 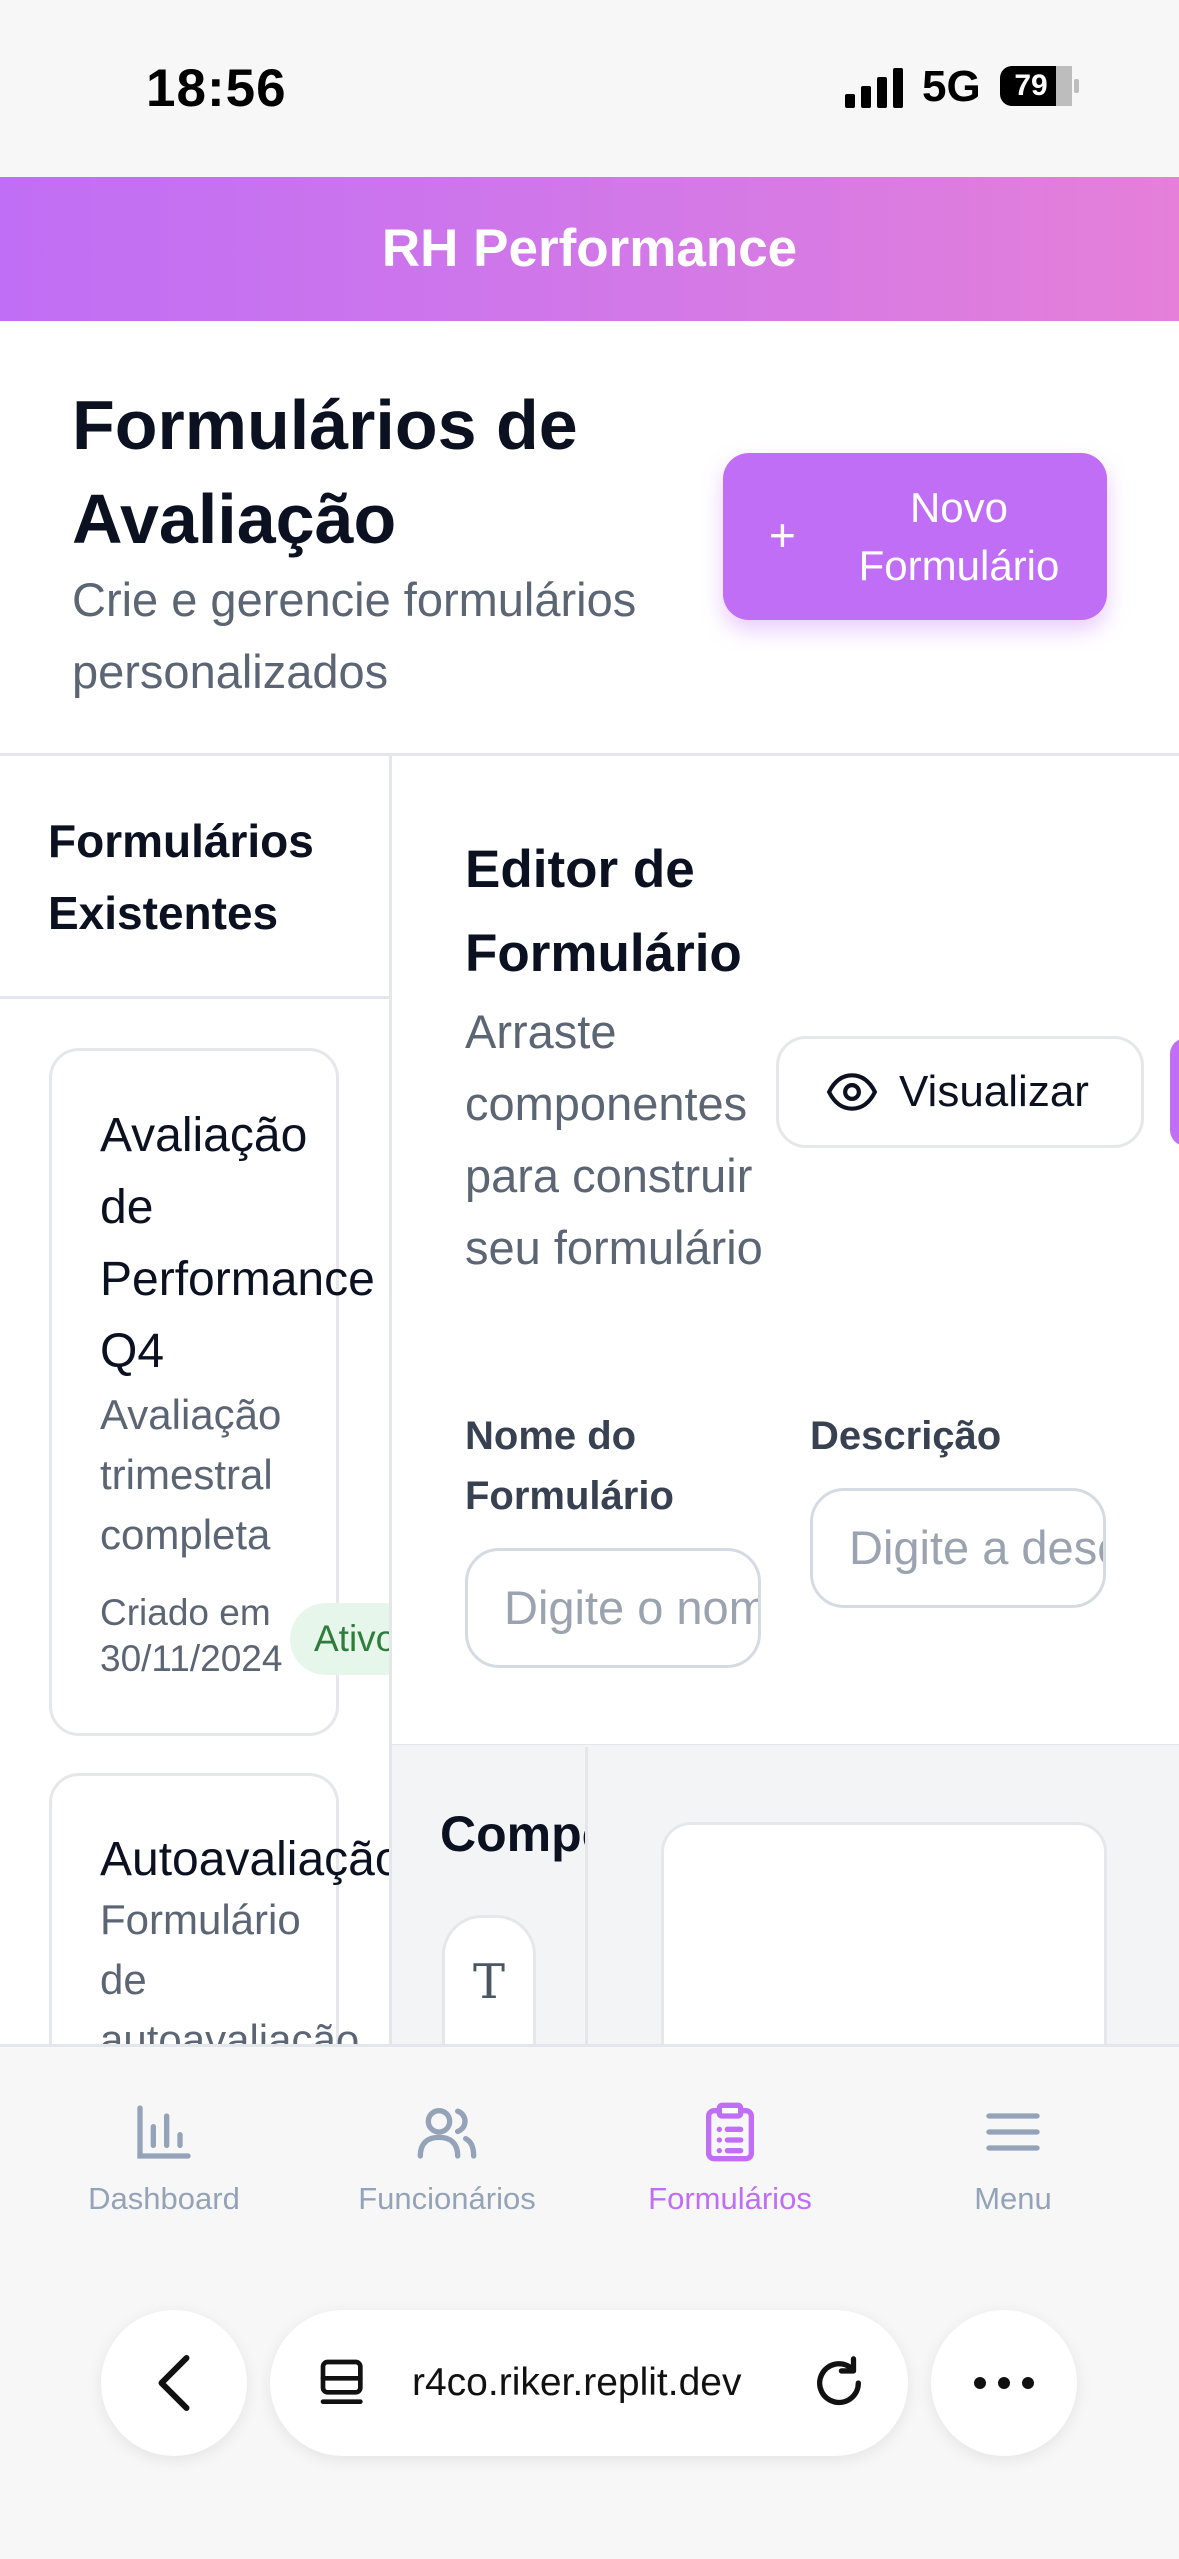 I want to click on form-card-description: Avaliação trimestral completa, so click(x=191, y=1474).